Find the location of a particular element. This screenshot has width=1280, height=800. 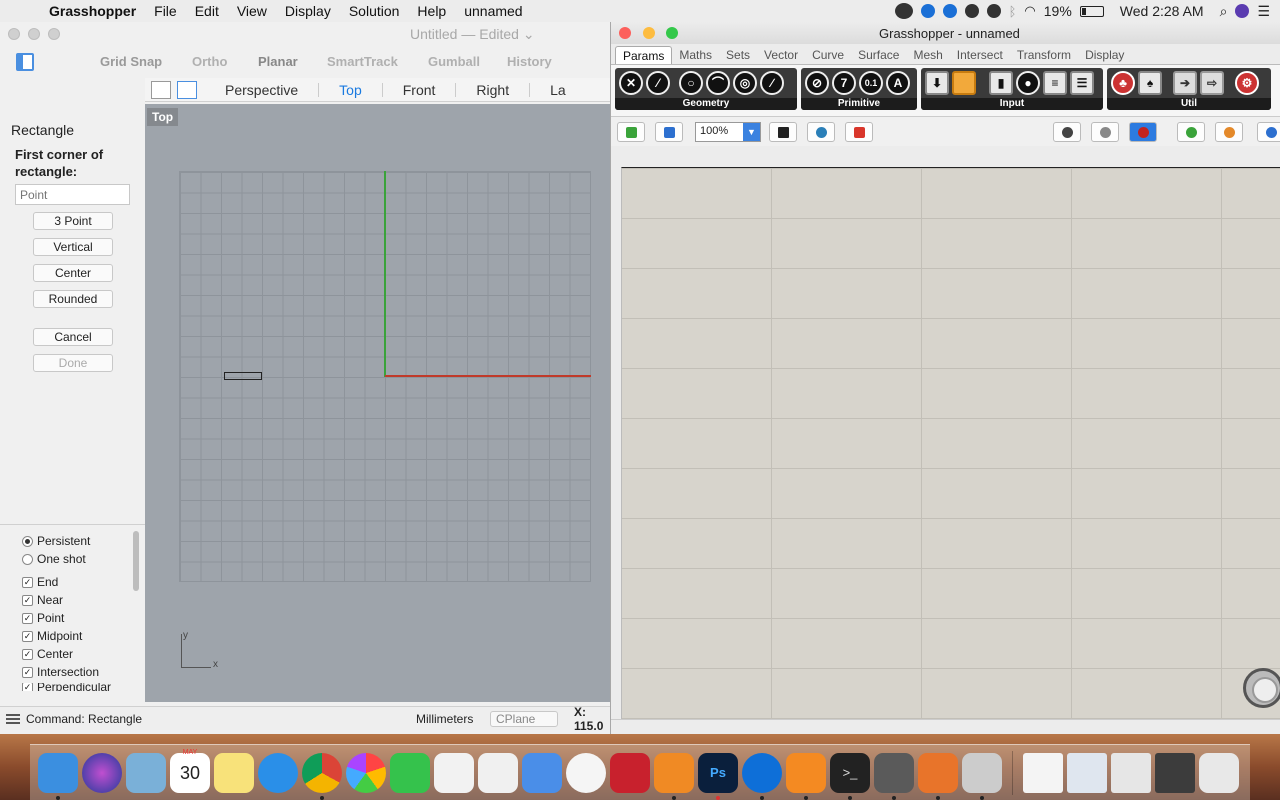

sublime-text-icon is located at coordinates (806, 776).